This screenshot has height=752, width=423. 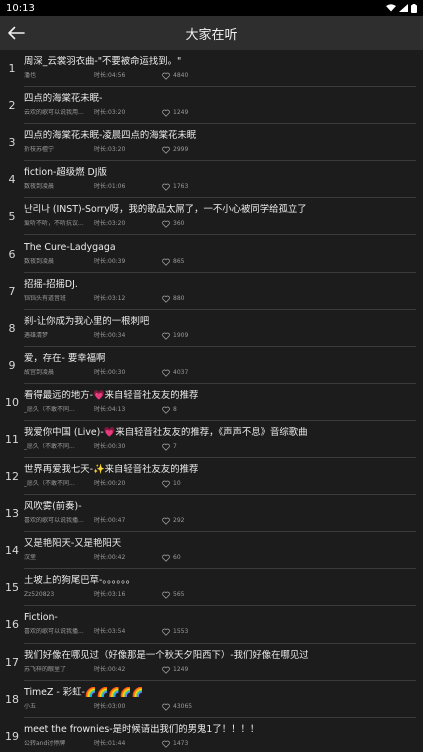 What do you see at coordinates (16, 33) in the screenshot?
I see `back-button` at bounding box center [16, 33].